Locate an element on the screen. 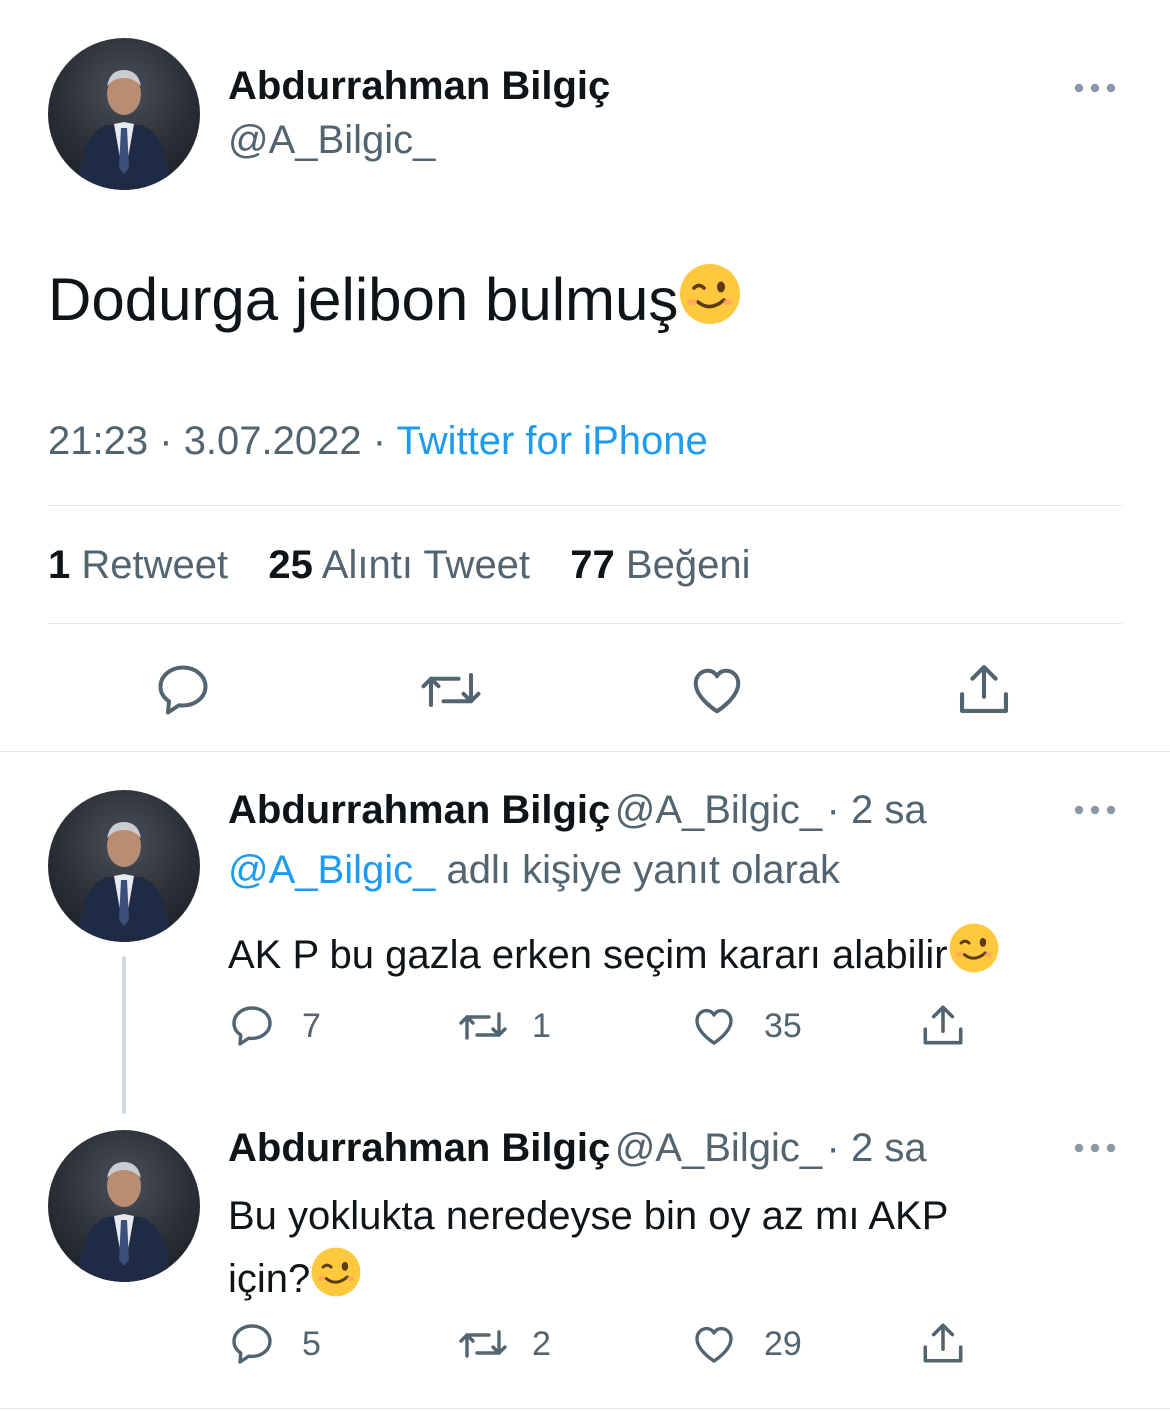 The height and width of the screenshot is (1411, 1170). thread-line is located at coordinates (124, 1035).